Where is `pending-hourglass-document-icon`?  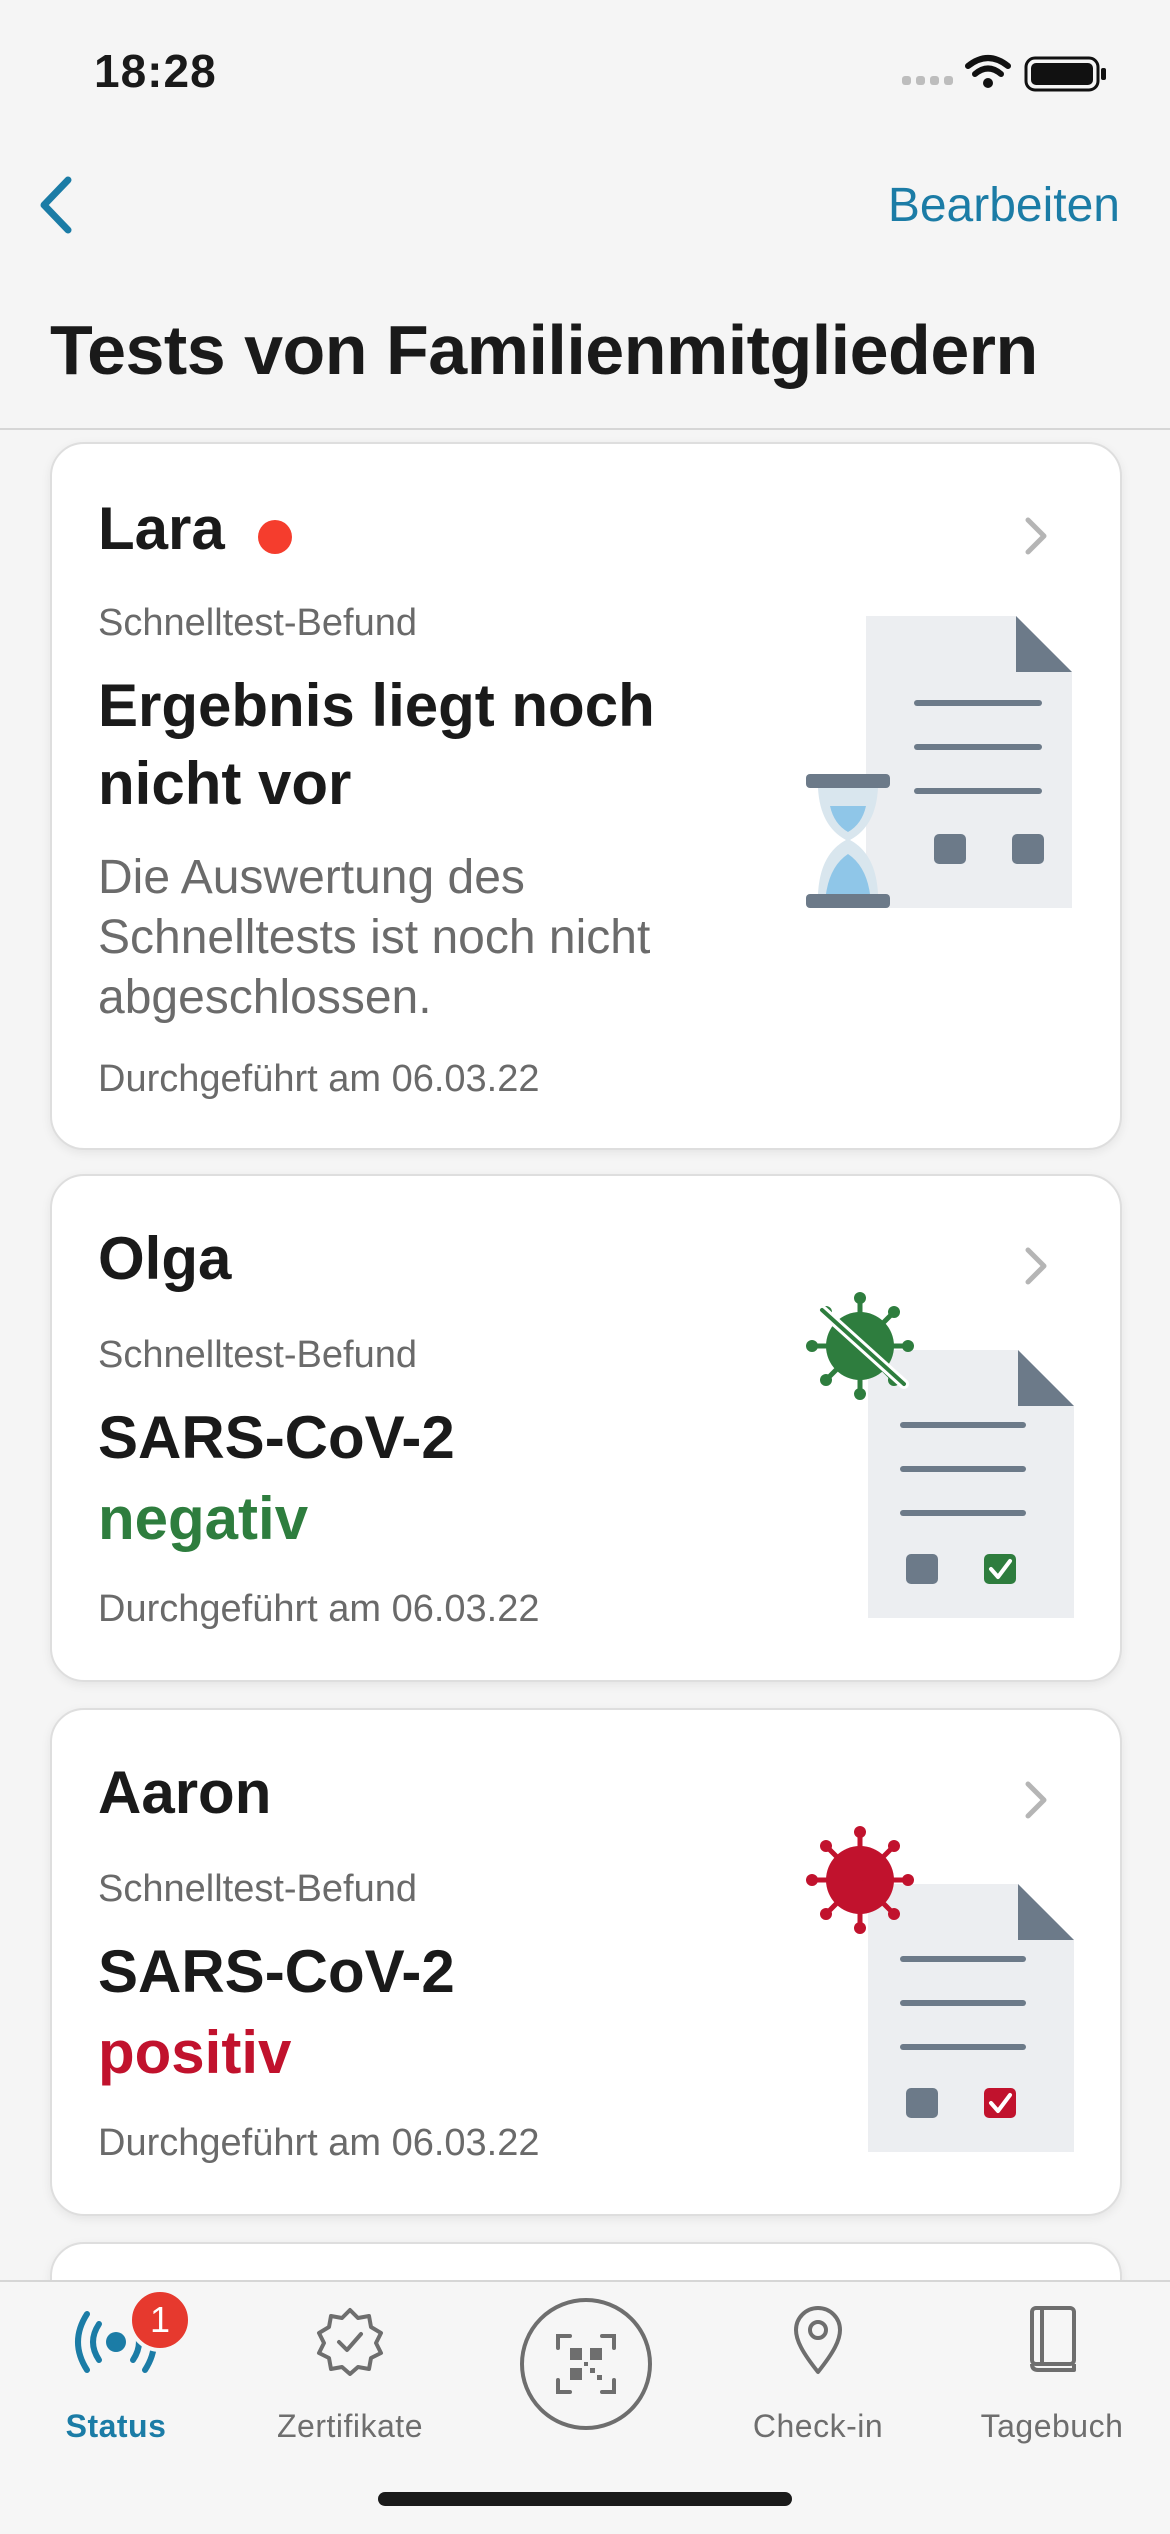
pending-hourglass-document-icon is located at coordinates (939, 762).